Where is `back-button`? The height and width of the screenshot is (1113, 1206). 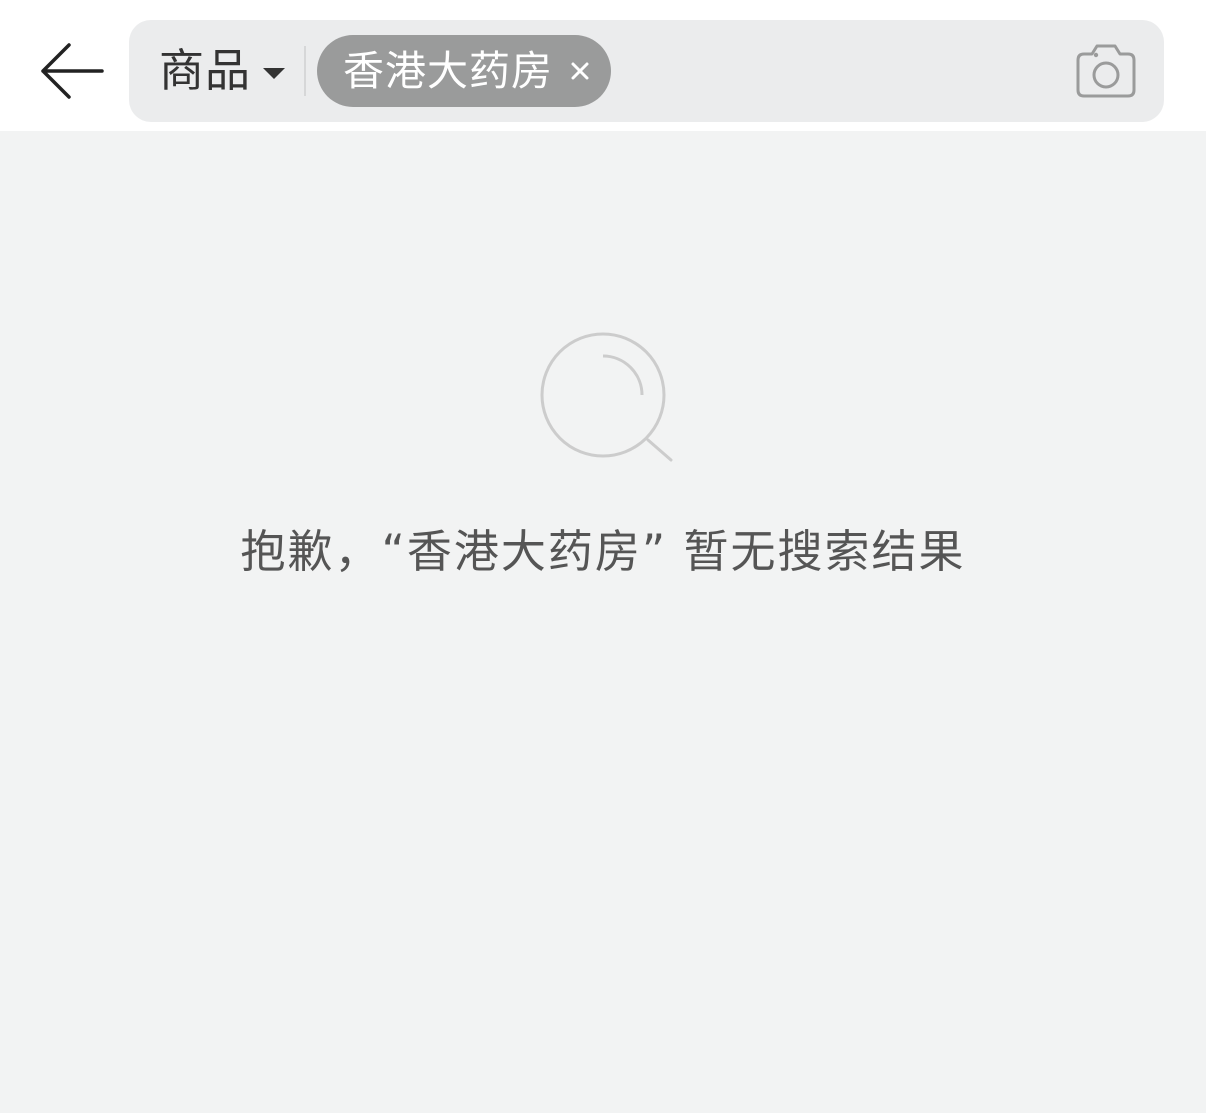 back-button is located at coordinates (72, 71).